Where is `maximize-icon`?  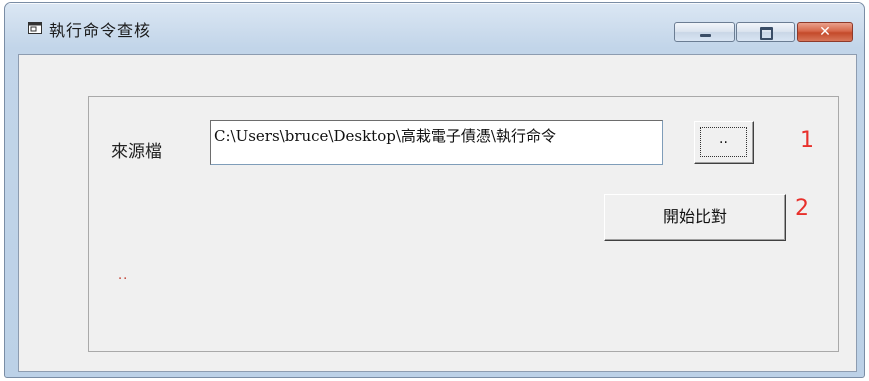
maximize-icon is located at coordinates (766, 33).